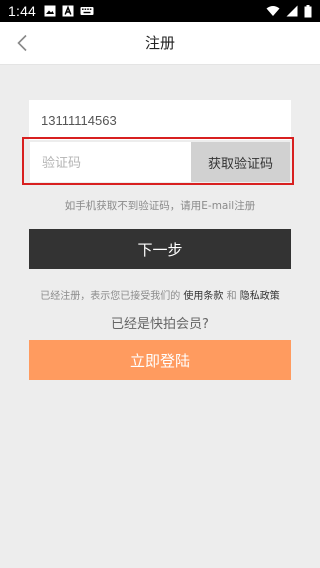 The width and height of the screenshot is (320, 568). Describe the element at coordinates (260, 296) in the screenshot. I see `privacy-policy-link: 隐私政策` at that location.